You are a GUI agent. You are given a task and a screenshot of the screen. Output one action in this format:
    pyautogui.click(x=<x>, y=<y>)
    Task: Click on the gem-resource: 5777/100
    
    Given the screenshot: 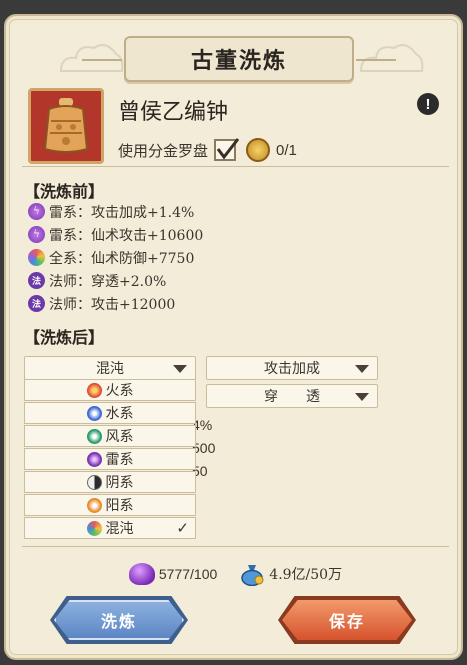 What is the action you would take?
    pyautogui.click(x=173, y=574)
    